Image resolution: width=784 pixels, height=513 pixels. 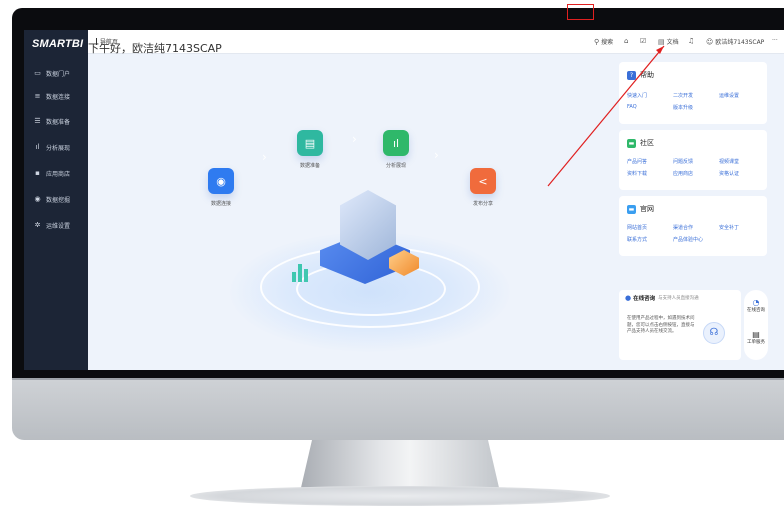 I want to click on search-button: ⚲ 搜索, so click(x=603, y=42).